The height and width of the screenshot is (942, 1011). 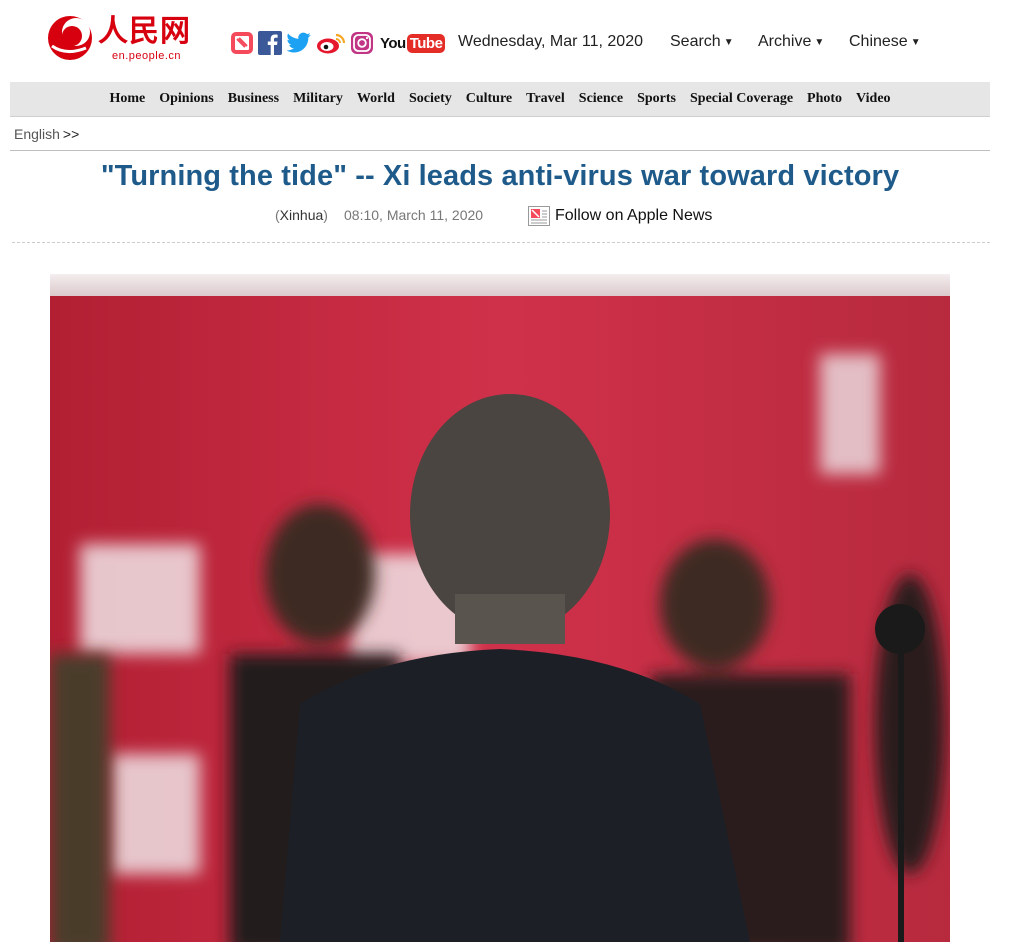 What do you see at coordinates (270, 43) in the screenshot?
I see `facebook-icon` at bounding box center [270, 43].